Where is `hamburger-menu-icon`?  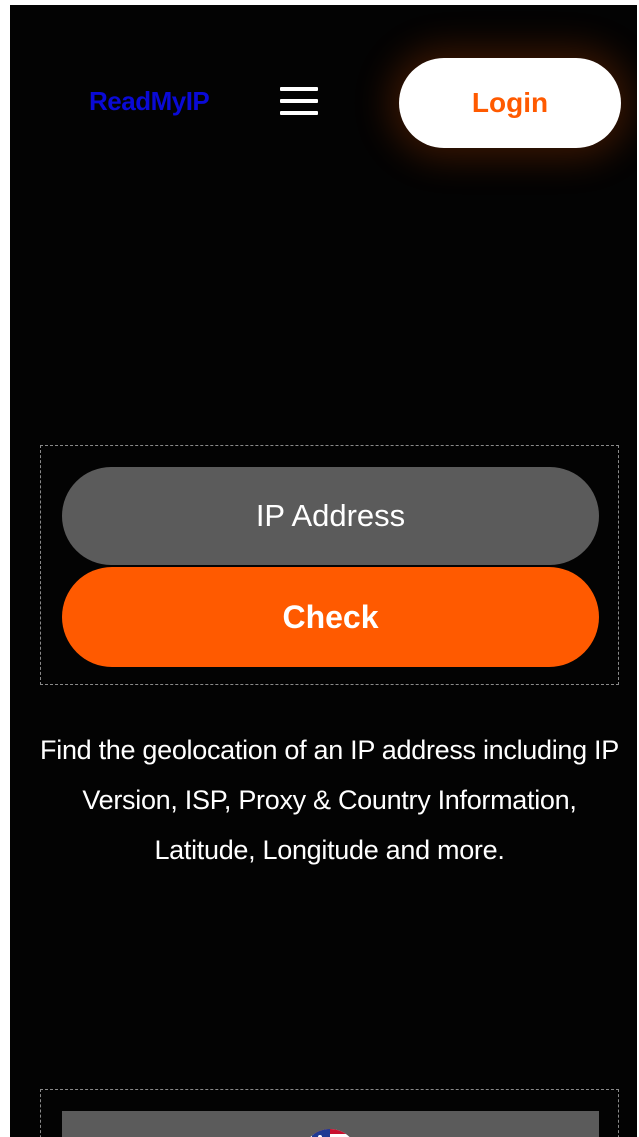 hamburger-menu-icon is located at coordinates (299, 102).